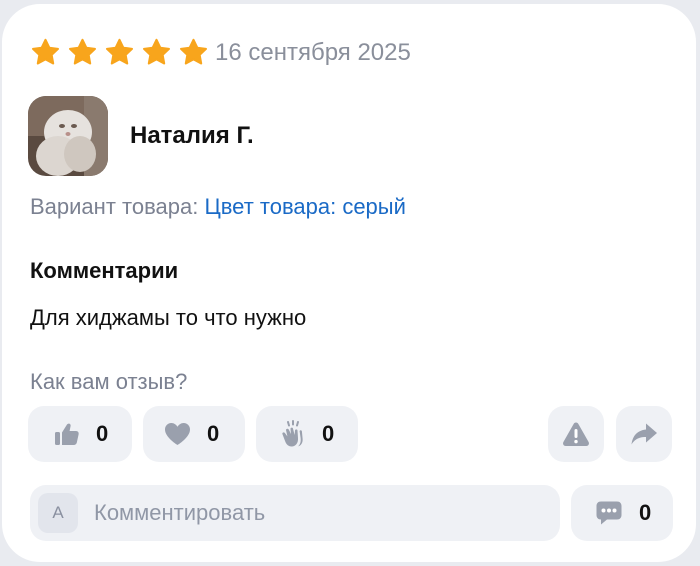 The image size is (700, 566). What do you see at coordinates (328, 433) in the screenshot?
I see `clap-count: 0` at bounding box center [328, 433].